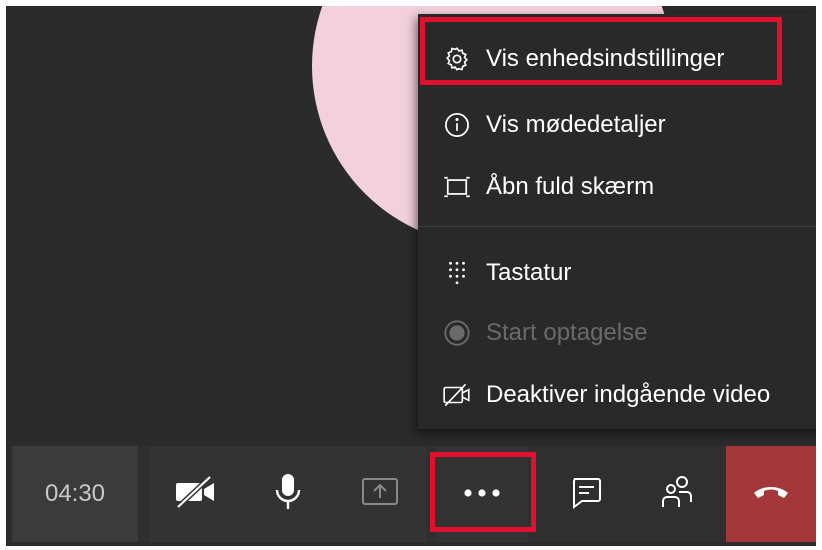 The width and height of the screenshot is (822, 550). I want to click on camera-off-icon, so click(196, 494).